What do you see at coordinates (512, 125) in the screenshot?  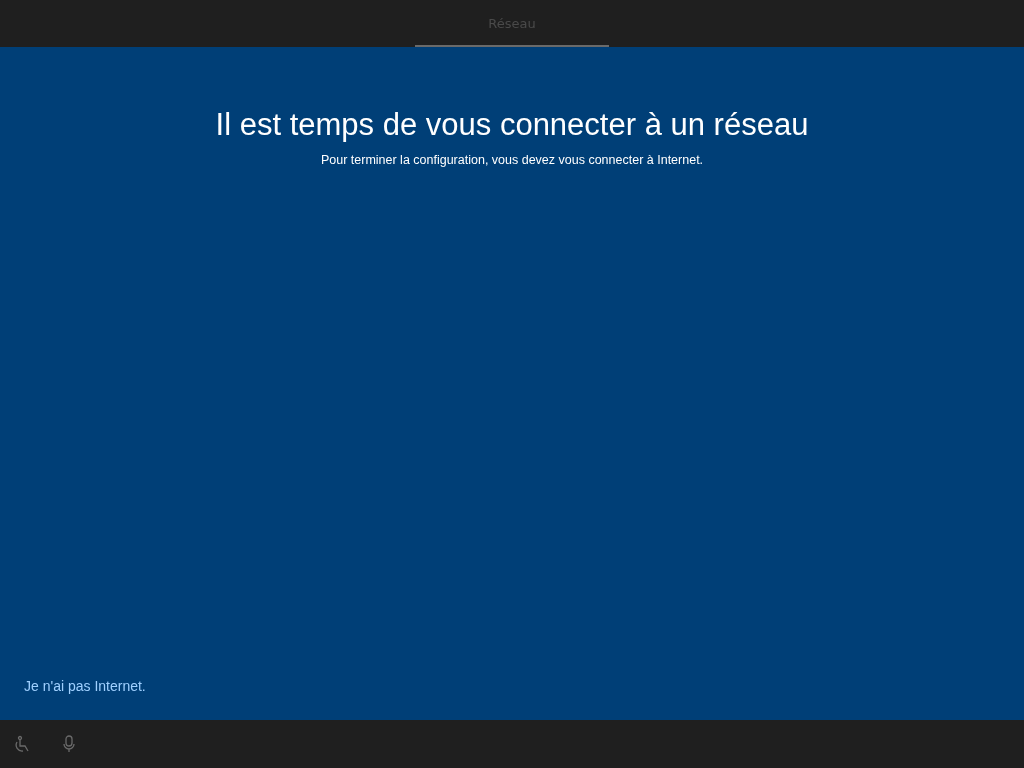 I see `page-heading: Il est temps de vous connecter à un réseau` at bounding box center [512, 125].